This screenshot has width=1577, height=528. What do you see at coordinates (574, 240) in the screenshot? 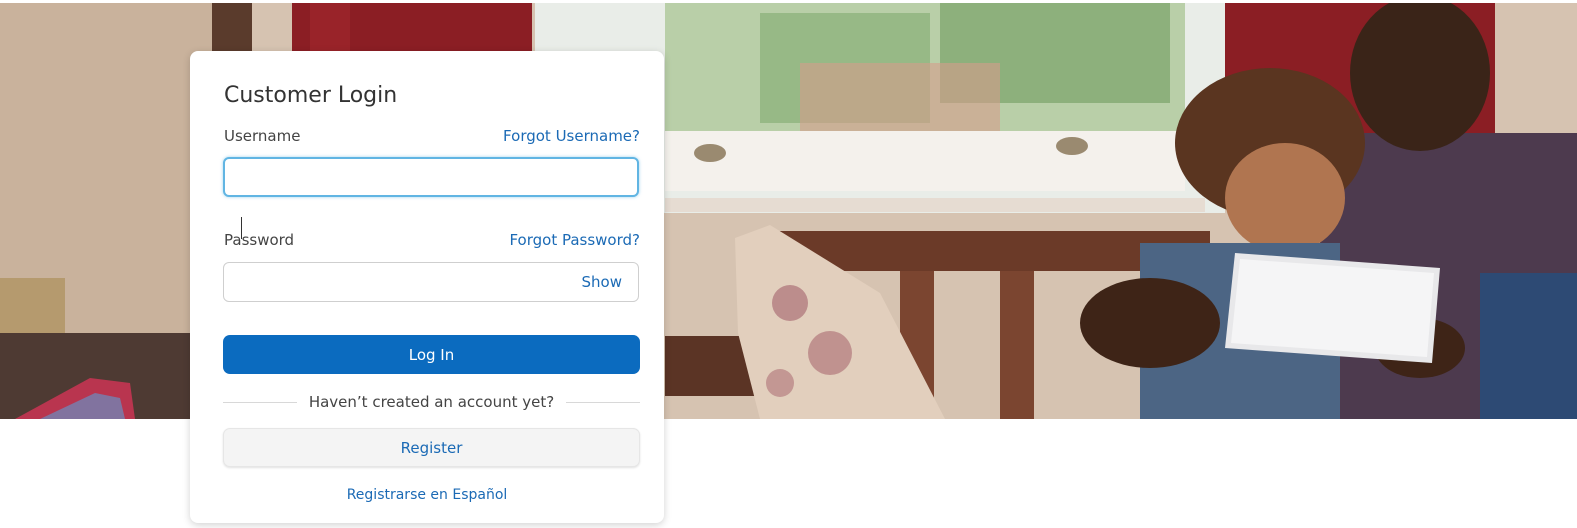
I see `forgot-password-link: Forgot Password?` at bounding box center [574, 240].